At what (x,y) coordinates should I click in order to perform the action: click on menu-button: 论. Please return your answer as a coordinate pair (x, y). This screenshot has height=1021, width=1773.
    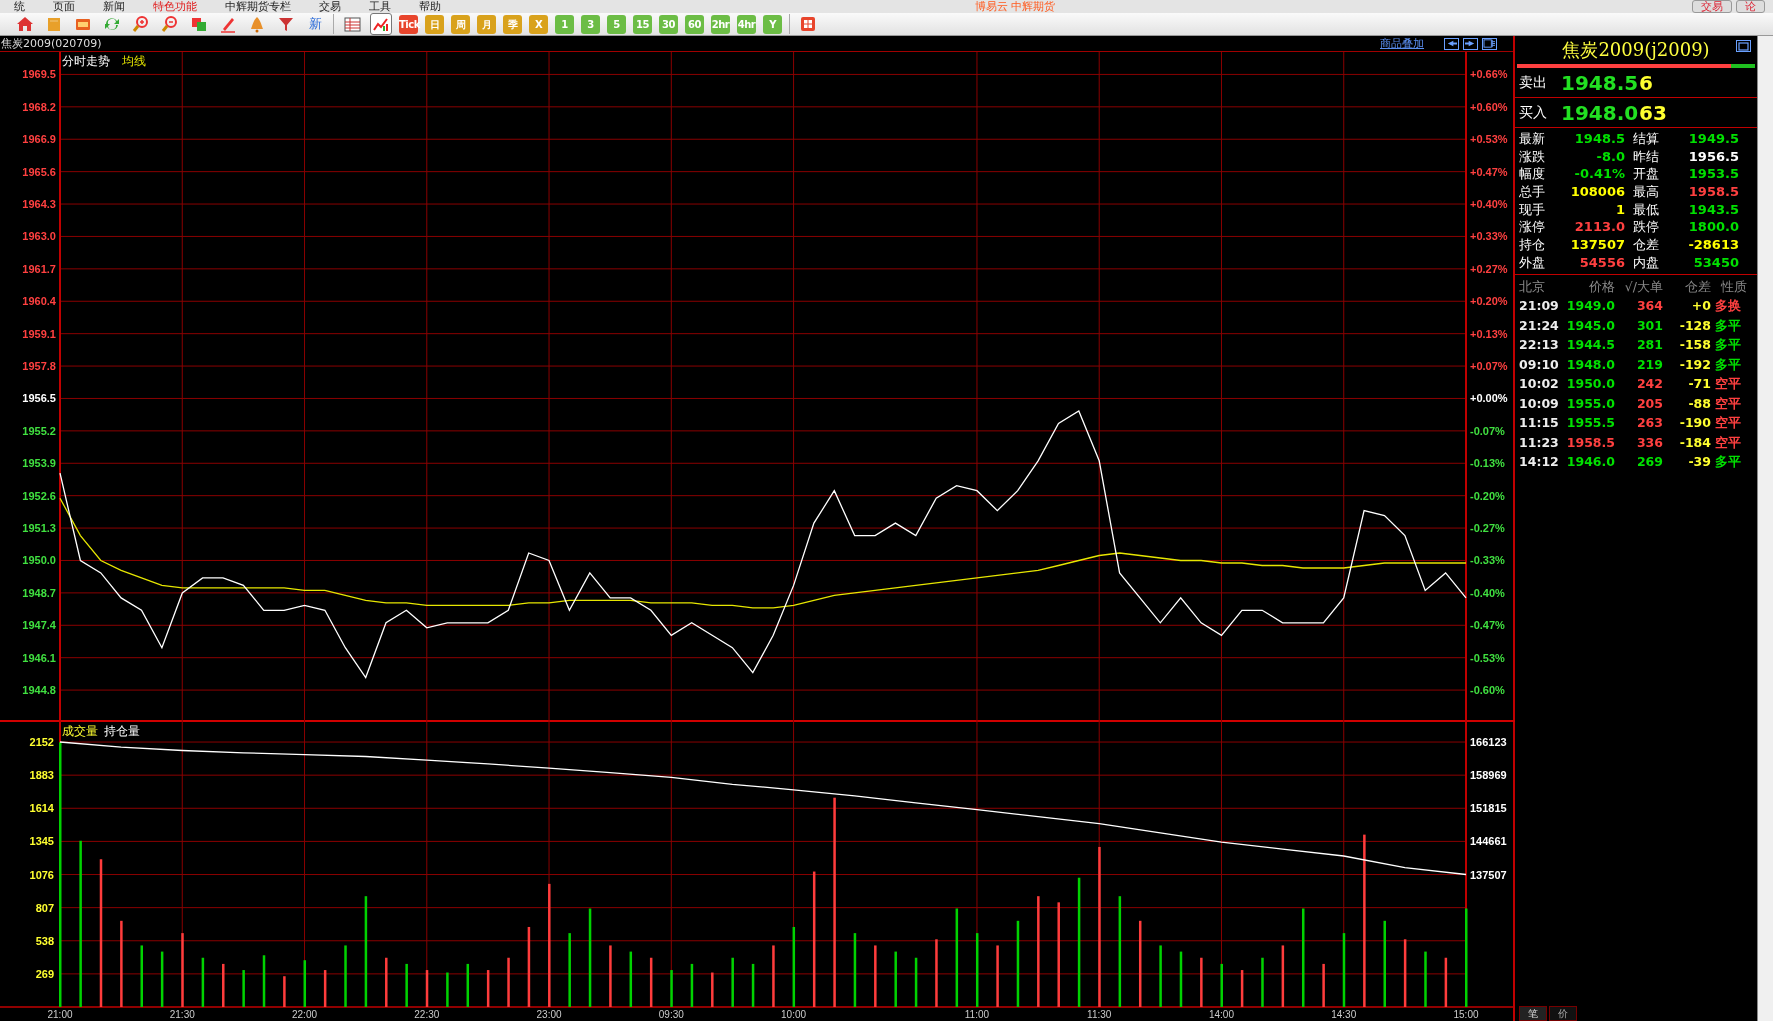
    Looking at the image, I should click on (1750, 6).